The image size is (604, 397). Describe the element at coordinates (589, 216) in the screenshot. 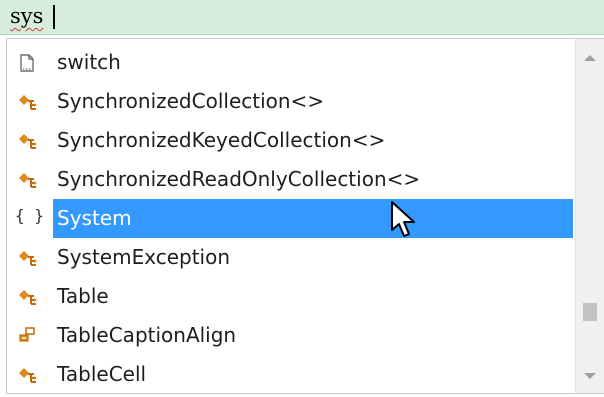

I see `vertical-scrollbar` at that location.